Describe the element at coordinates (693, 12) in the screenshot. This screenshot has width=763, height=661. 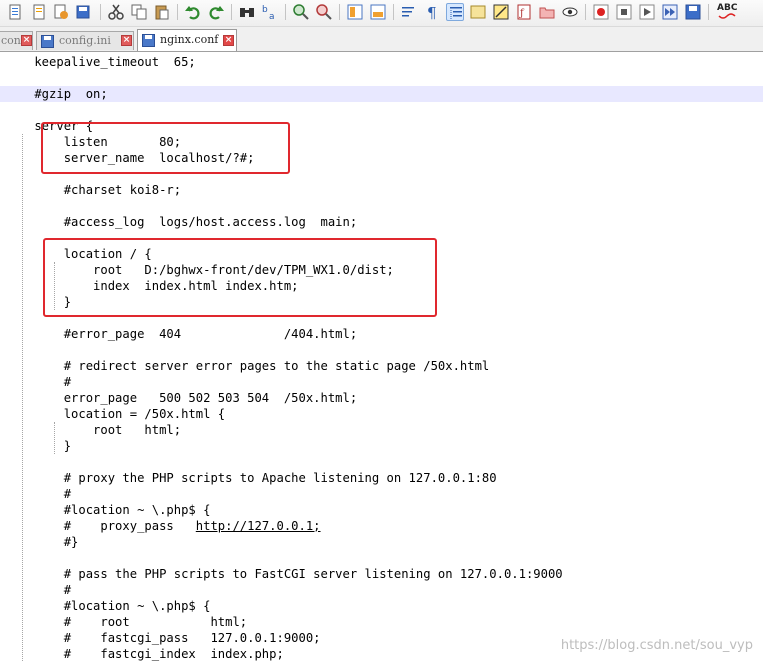
I see `save-macro-icon` at that location.